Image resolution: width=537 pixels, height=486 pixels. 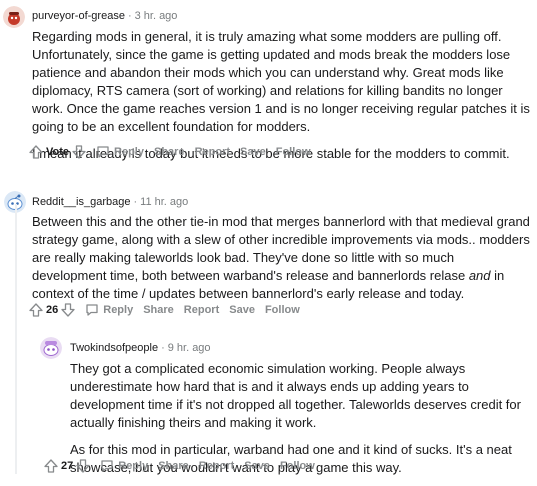 What do you see at coordinates (67, 466) in the screenshot?
I see `vote-count: 27` at bounding box center [67, 466].